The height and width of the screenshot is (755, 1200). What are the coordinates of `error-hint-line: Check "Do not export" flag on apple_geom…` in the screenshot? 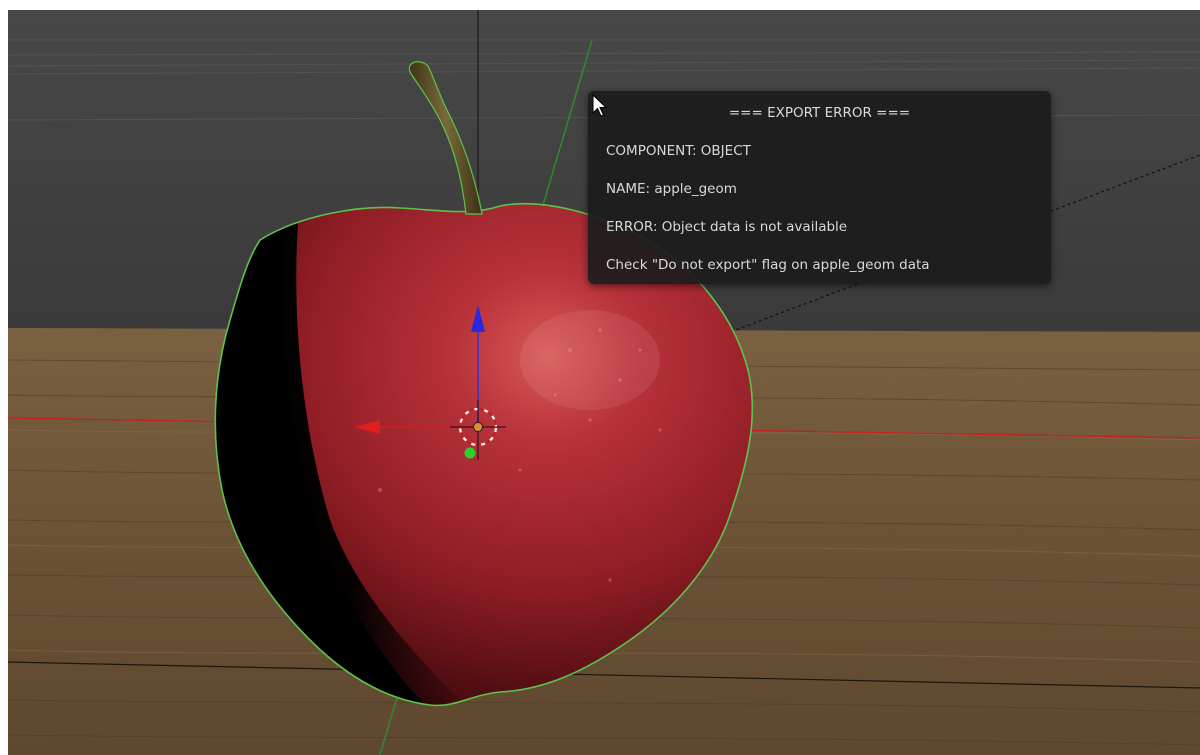 It's located at (768, 265).